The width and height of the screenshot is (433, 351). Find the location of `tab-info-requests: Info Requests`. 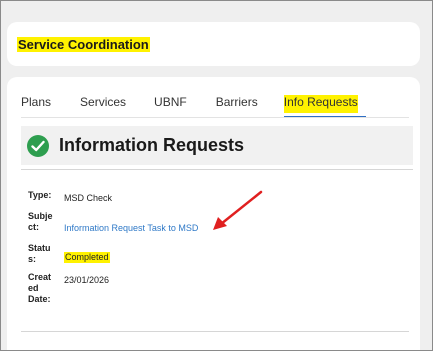

tab-info-requests: Info Requests is located at coordinates (324, 106).